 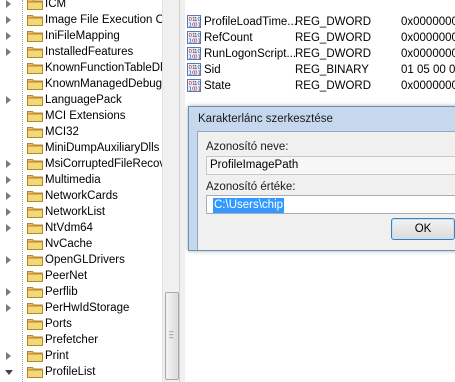 What do you see at coordinates (72, 340) in the screenshot?
I see `tree-item-label: Prefetcher` at bounding box center [72, 340].